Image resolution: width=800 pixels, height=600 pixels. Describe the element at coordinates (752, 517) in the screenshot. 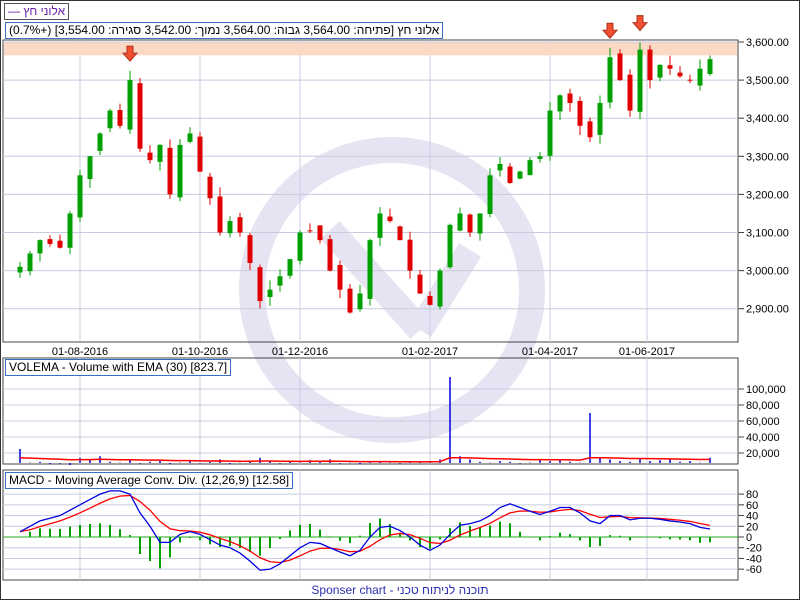

I see `y-tick-label-macd: 40` at that location.